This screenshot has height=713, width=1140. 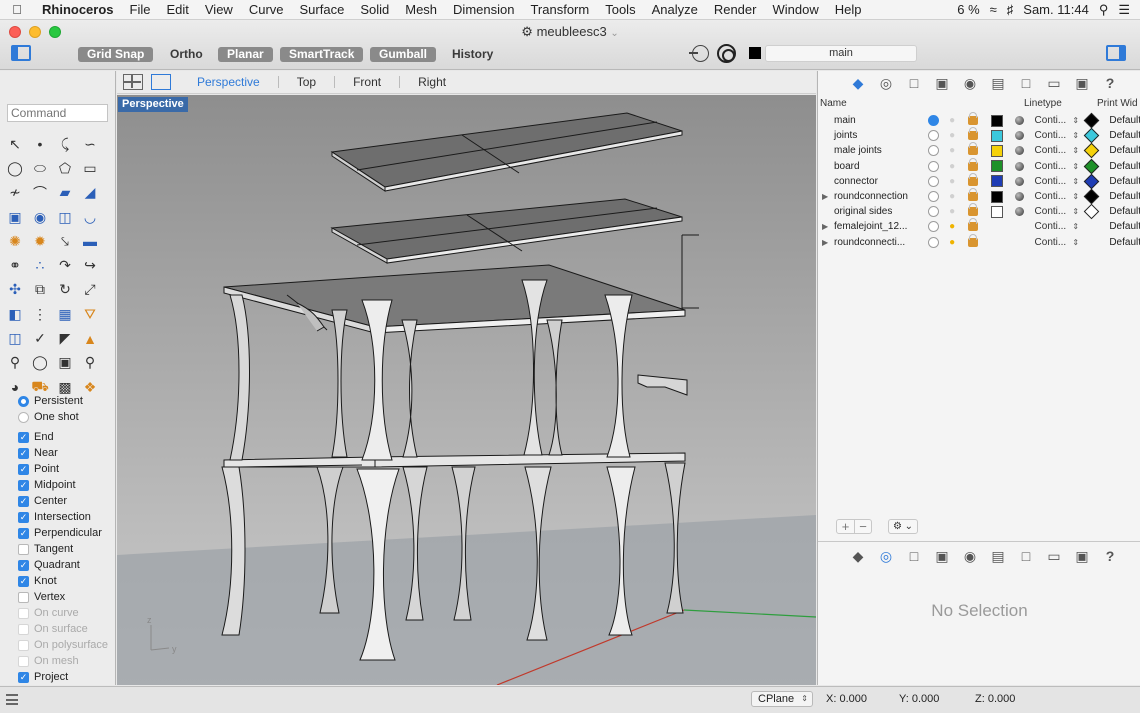 What do you see at coordinates (15, 217) in the screenshot?
I see `box-icon: ▣` at bounding box center [15, 217].